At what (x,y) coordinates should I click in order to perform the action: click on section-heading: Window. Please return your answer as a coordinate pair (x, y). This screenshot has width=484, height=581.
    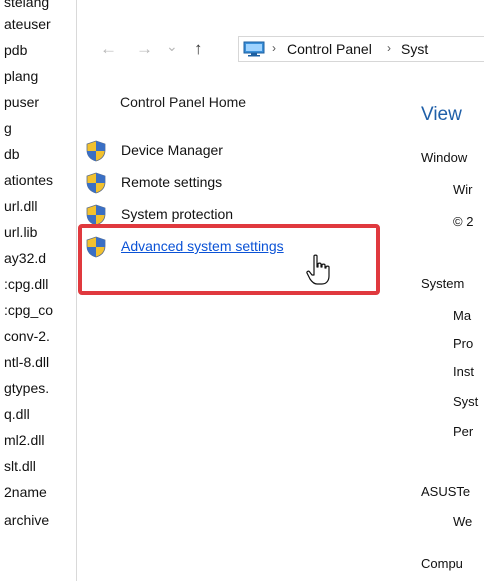
    Looking at the image, I should click on (444, 157).